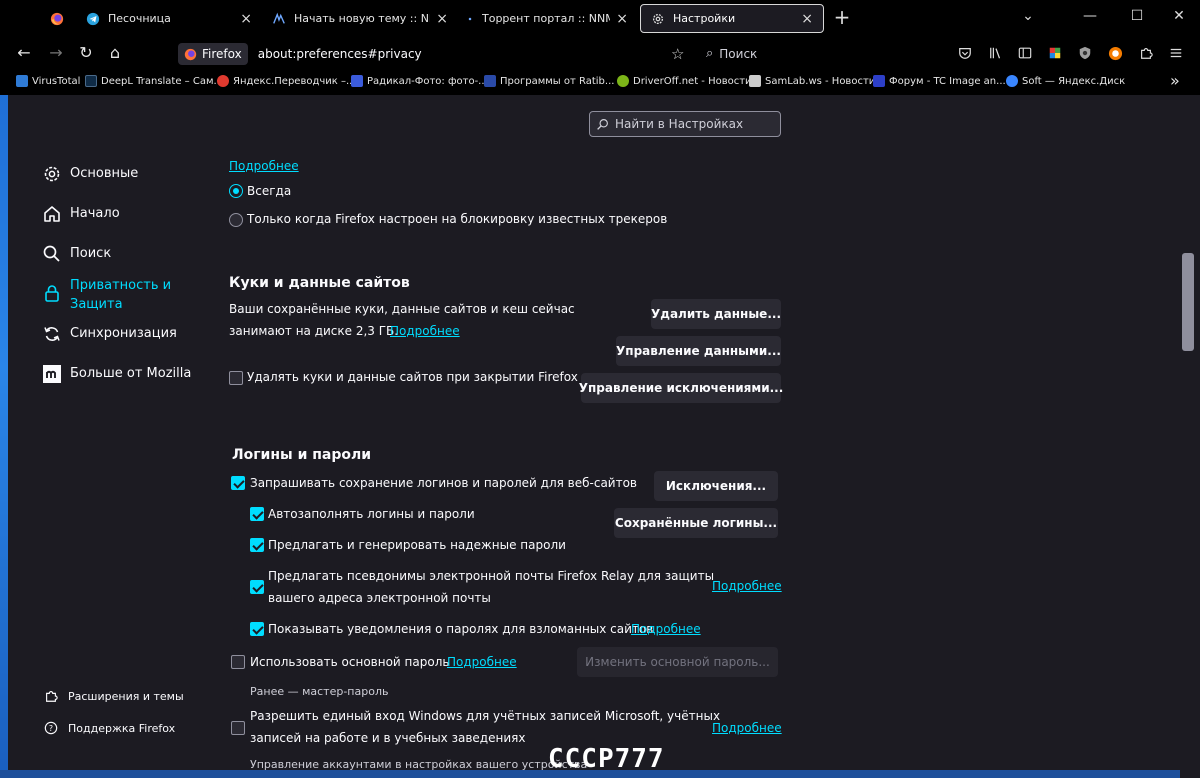 The width and height of the screenshot is (1200, 778). Describe the element at coordinates (257, 545) in the screenshot. I see `suggest-passwords-checkbox` at that location.